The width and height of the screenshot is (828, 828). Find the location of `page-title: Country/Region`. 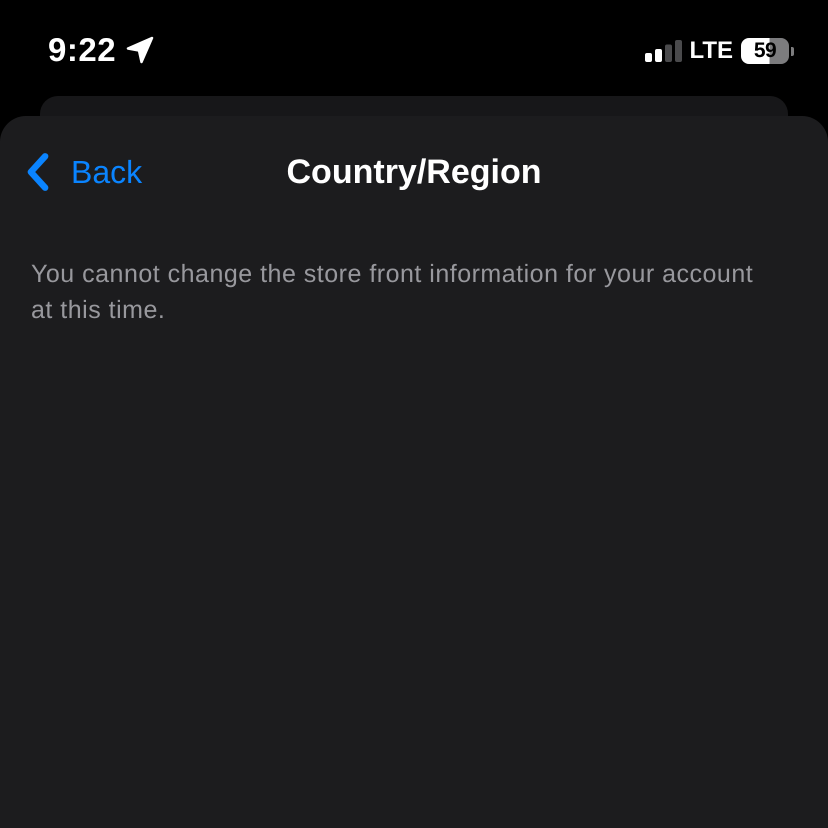

page-title: Country/Region is located at coordinates (414, 172).